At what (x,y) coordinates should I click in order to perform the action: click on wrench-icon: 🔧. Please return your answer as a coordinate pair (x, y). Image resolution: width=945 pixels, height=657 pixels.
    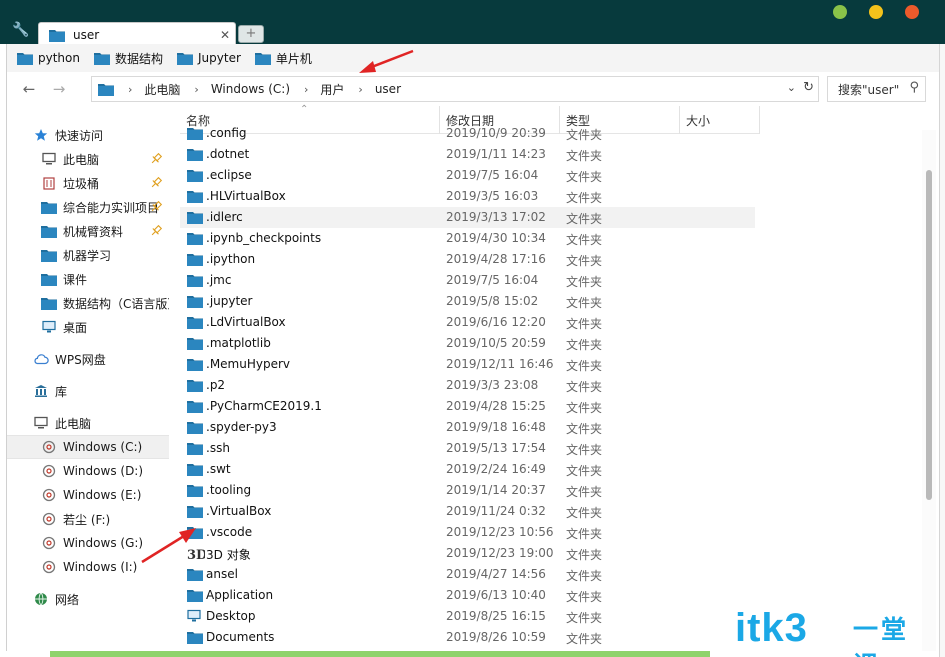
    Looking at the image, I should click on (21, 30).